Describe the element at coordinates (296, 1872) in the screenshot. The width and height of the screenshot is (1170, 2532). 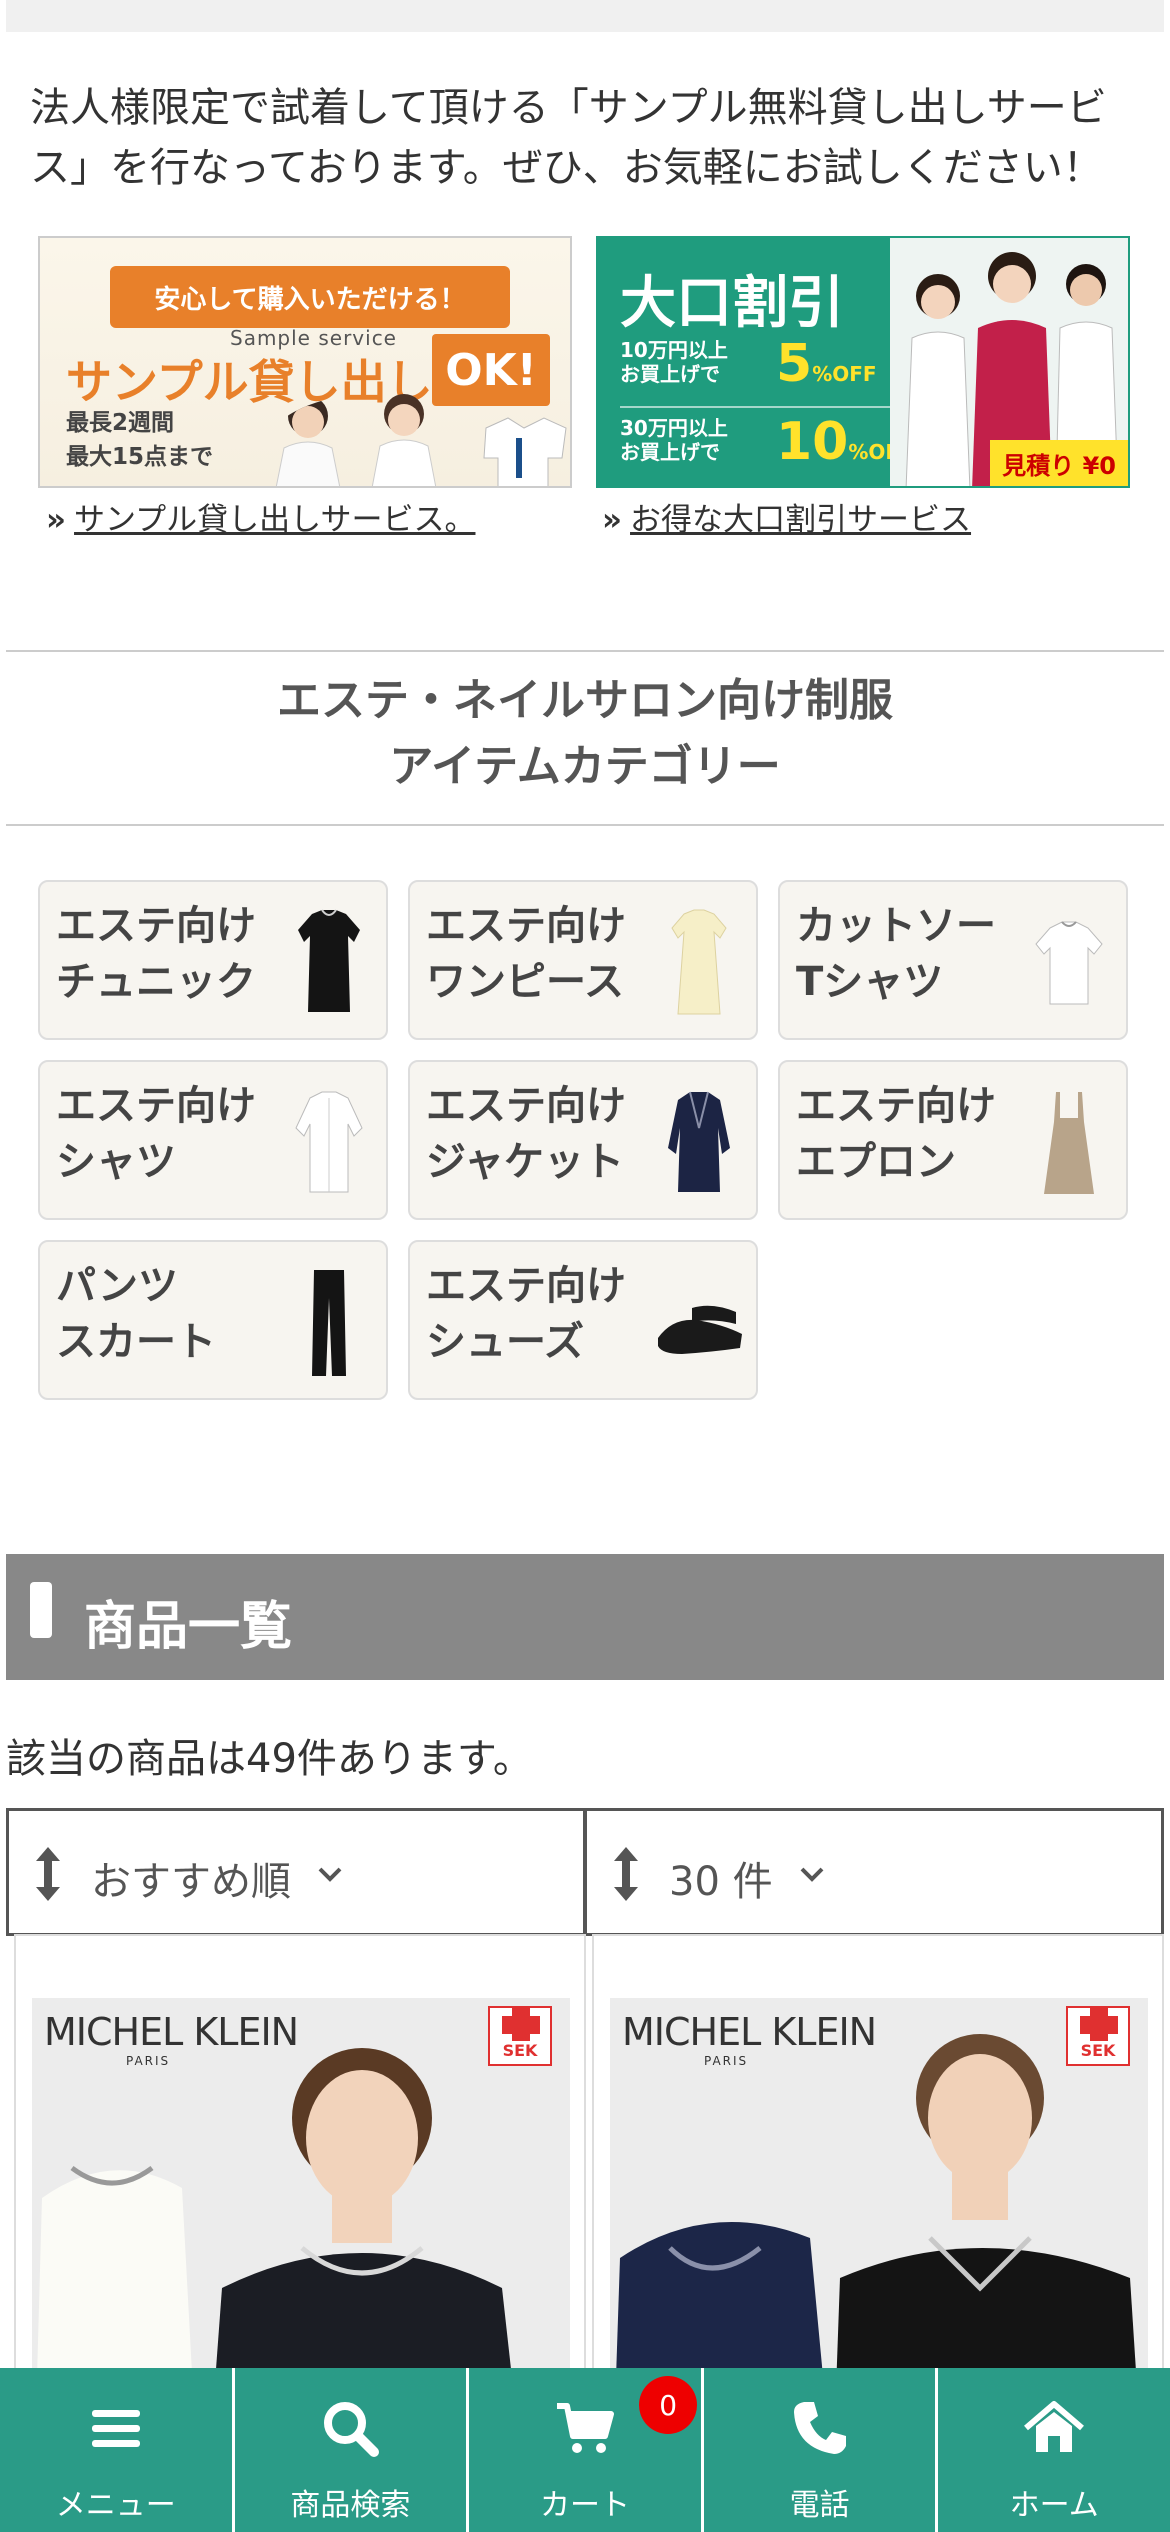
I see `sort-order-select: おすすめ順` at that location.